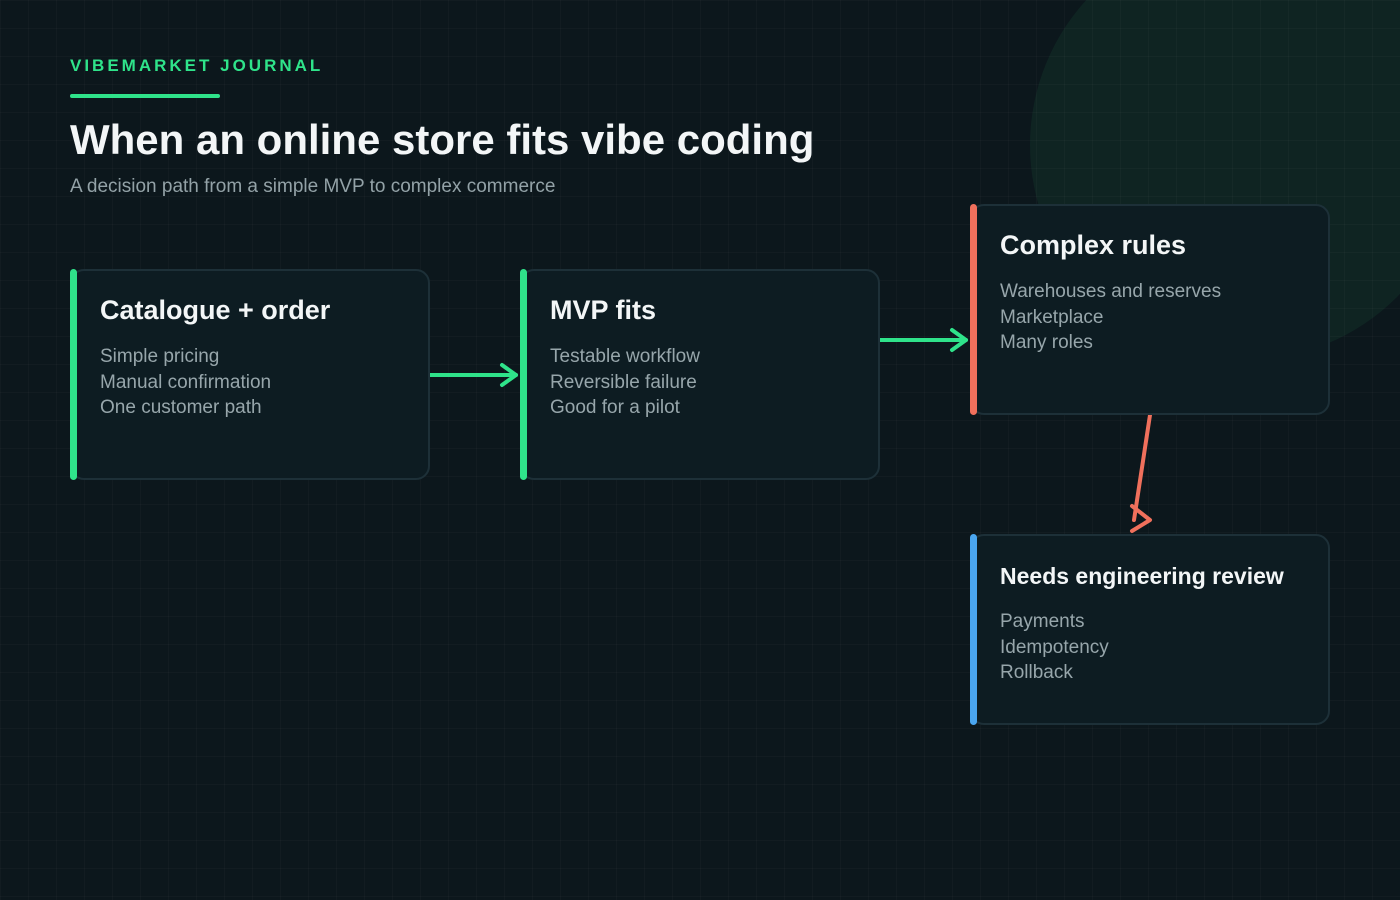  I want to click on card-items: Payments Idempotency Rollback, so click(1054, 647).